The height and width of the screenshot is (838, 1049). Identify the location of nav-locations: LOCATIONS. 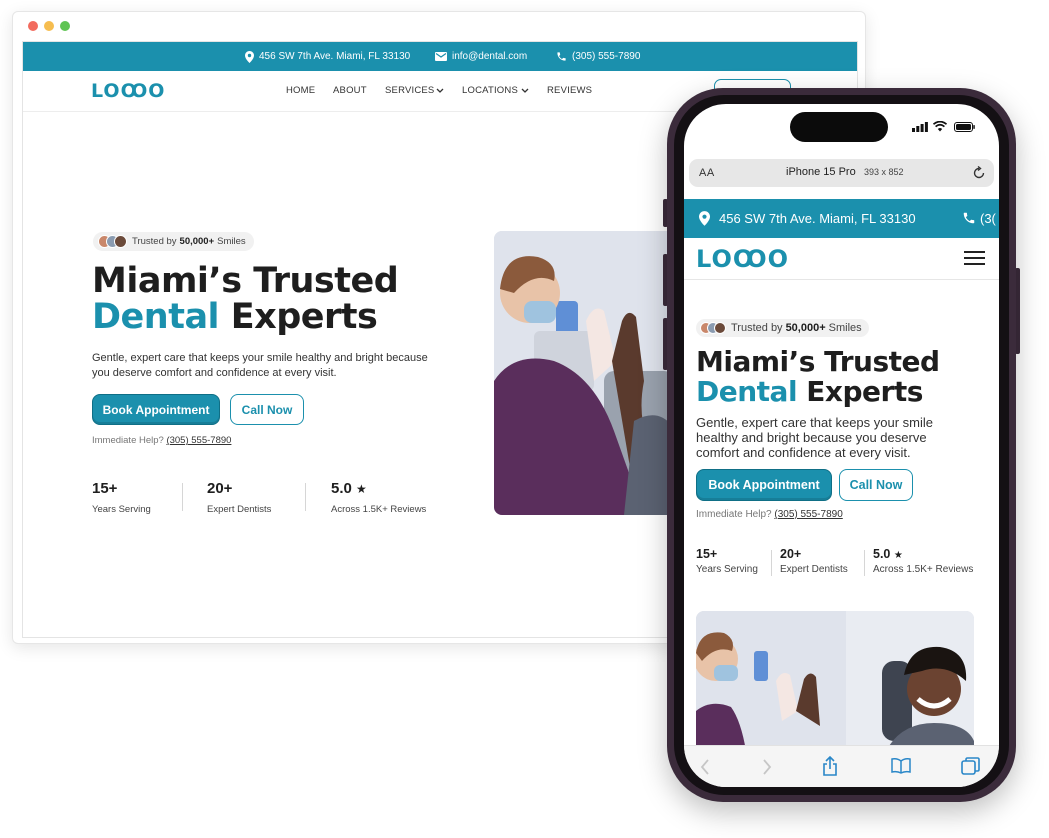
(490, 90).